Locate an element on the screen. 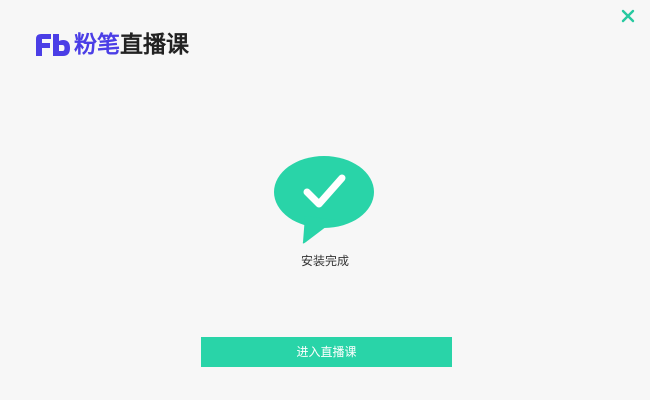  install-status-text: 安装完成 is located at coordinates (324, 261).